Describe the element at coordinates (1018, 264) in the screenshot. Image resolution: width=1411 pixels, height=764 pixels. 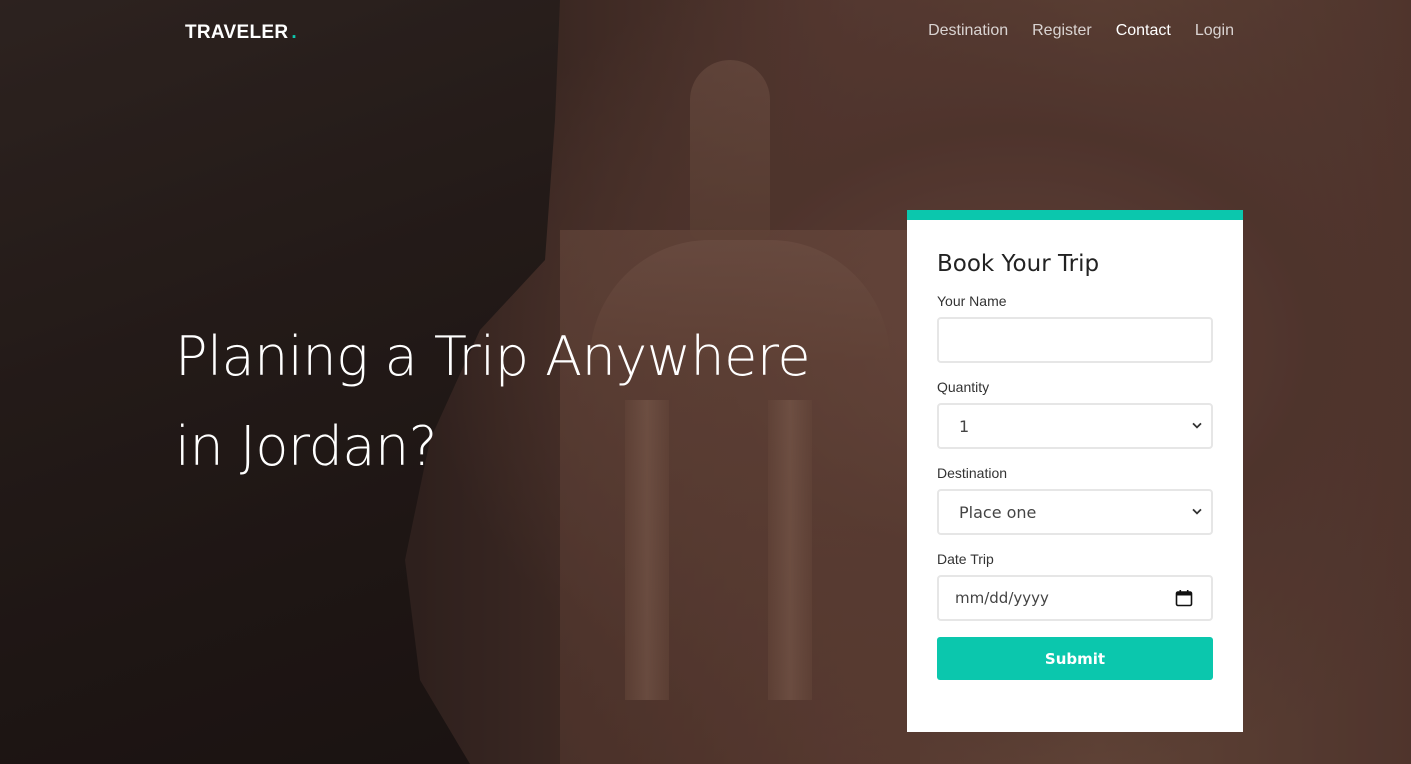
I see `form-title: Book Your Trip` at that location.